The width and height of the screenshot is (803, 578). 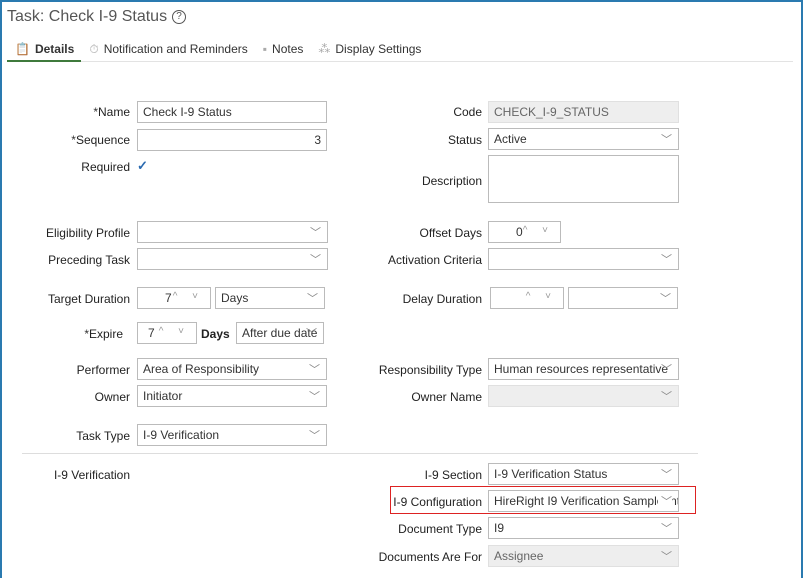 I want to click on owner-name-label: Owner Name, so click(x=446, y=397).